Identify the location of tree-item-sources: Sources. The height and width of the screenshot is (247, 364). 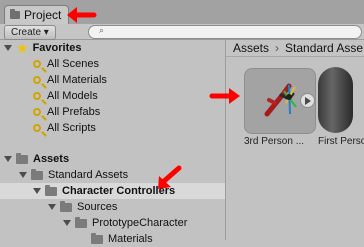
(82, 207).